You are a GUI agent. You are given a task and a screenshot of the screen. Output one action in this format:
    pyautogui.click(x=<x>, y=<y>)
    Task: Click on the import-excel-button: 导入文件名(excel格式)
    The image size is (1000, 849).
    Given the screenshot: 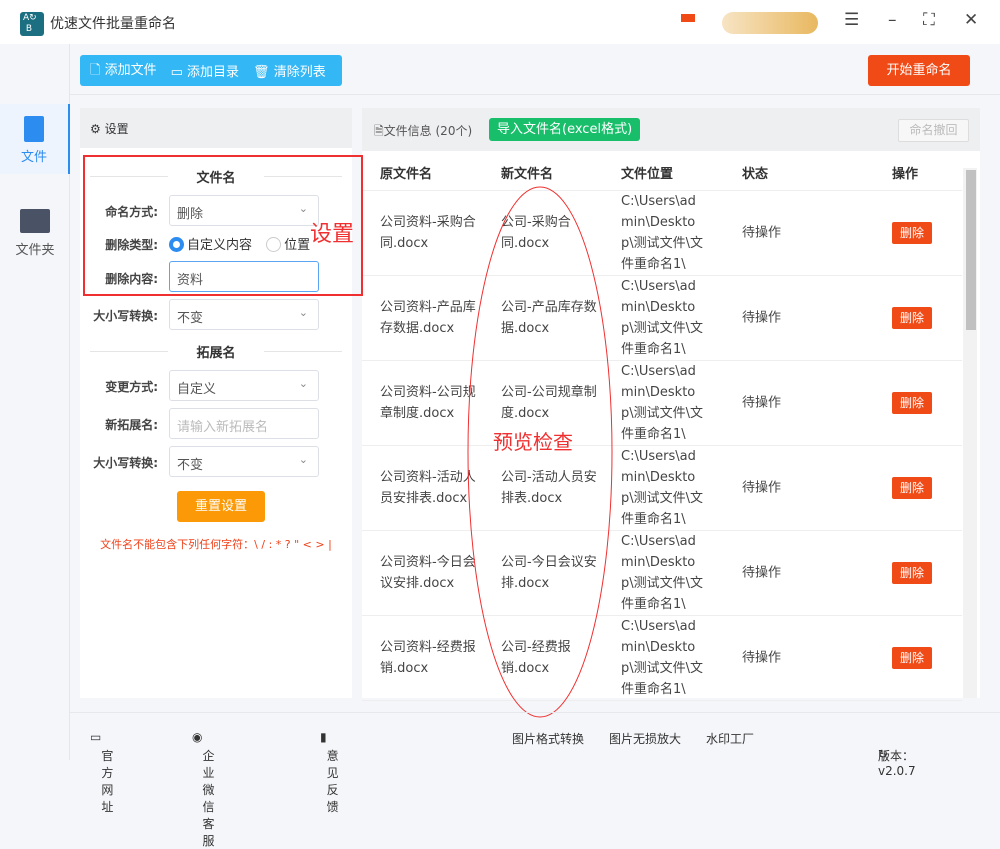 What is the action you would take?
    pyautogui.click(x=565, y=129)
    